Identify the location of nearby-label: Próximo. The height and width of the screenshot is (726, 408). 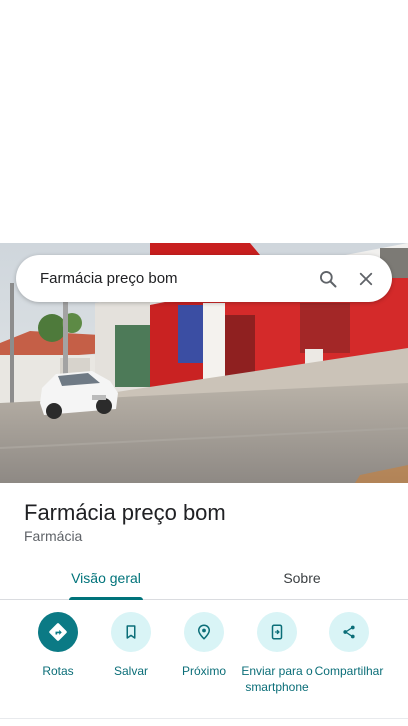
(203, 671).